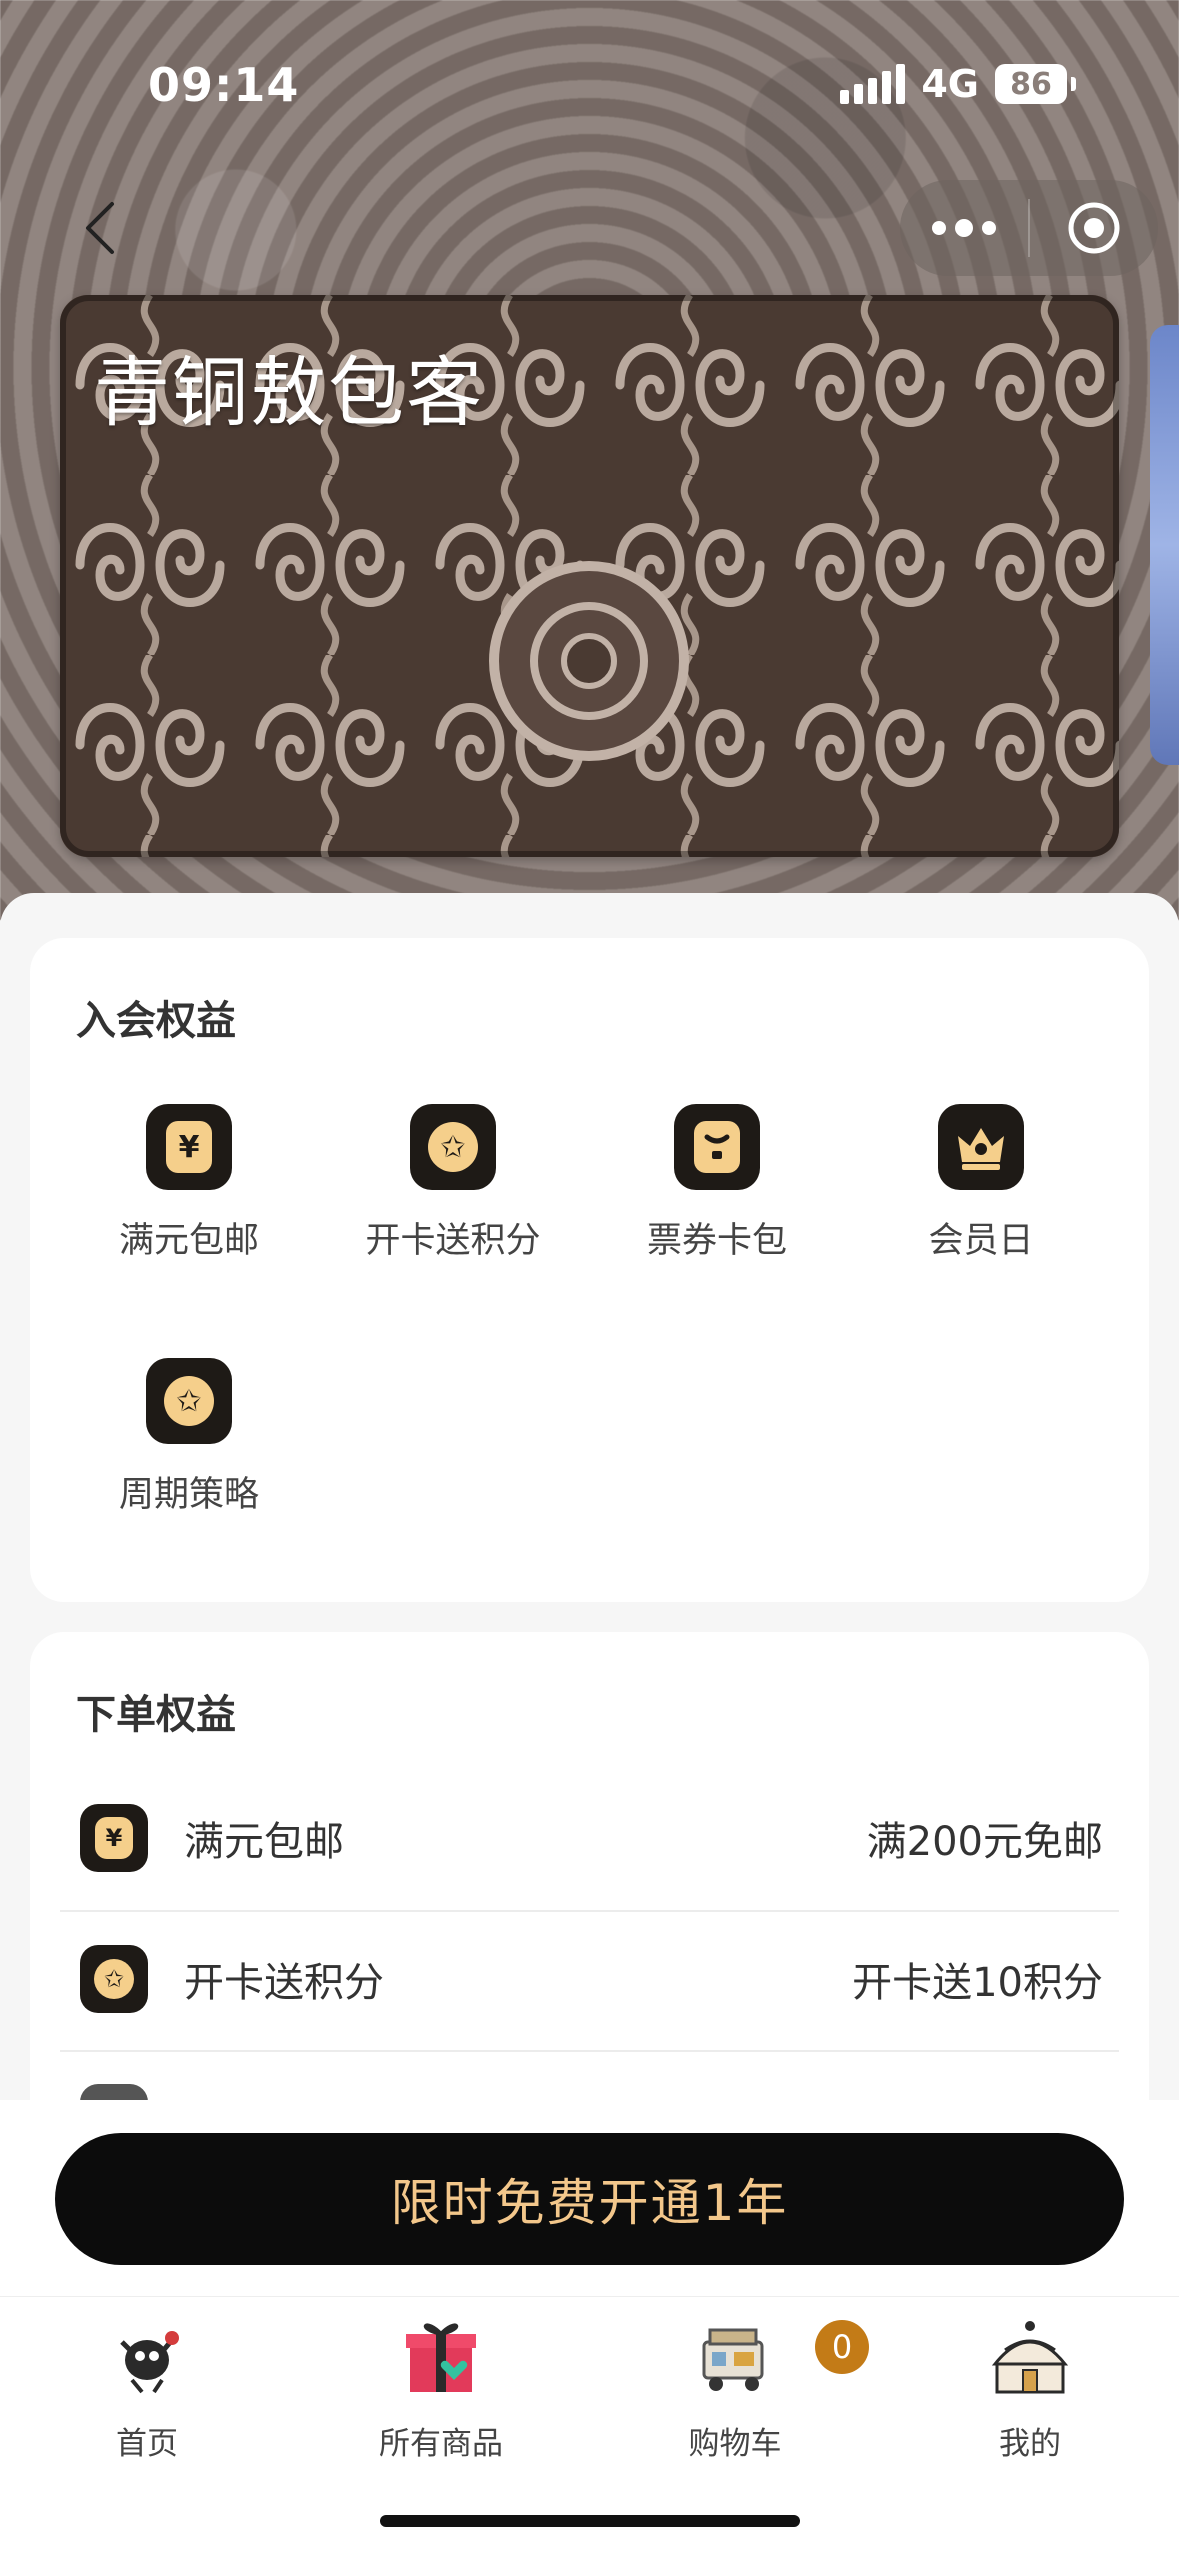  What do you see at coordinates (981, 1147) in the screenshot?
I see `crown-icon` at bounding box center [981, 1147].